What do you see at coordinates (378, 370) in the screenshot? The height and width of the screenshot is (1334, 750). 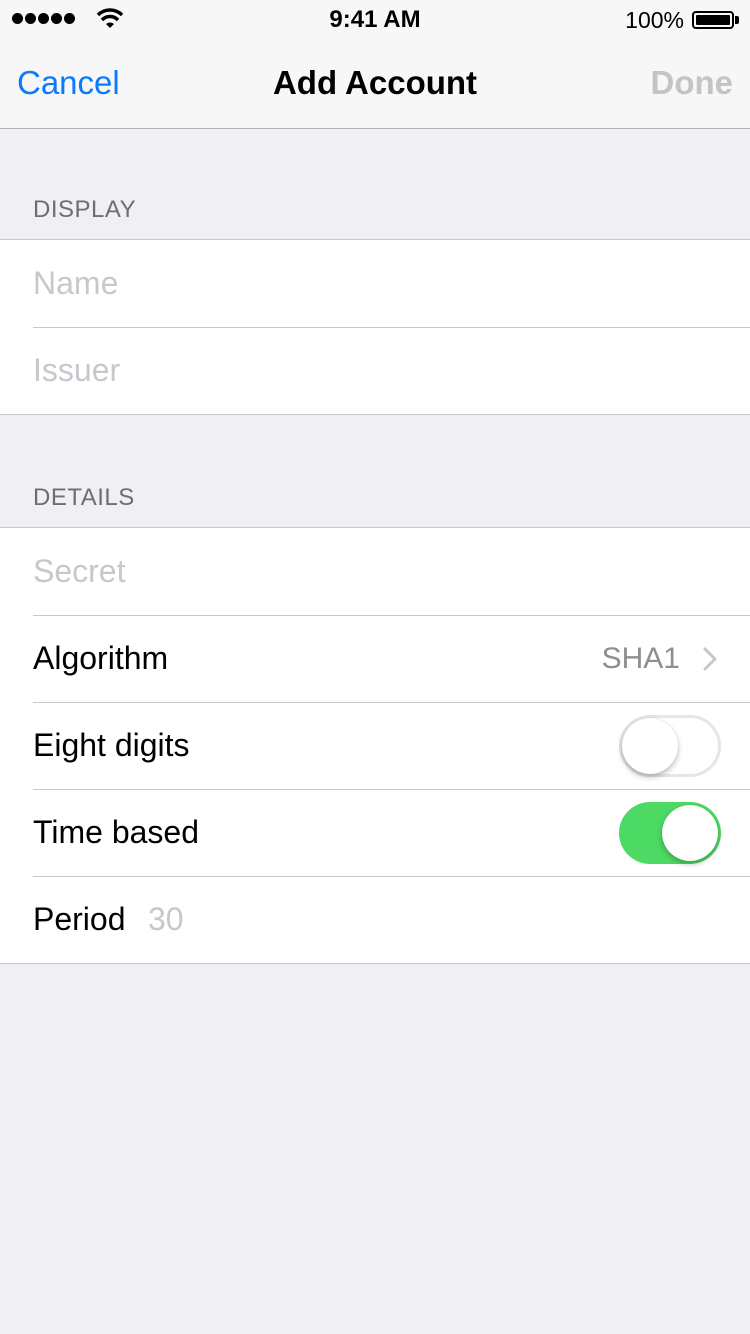 I see `issuer-input` at bounding box center [378, 370].